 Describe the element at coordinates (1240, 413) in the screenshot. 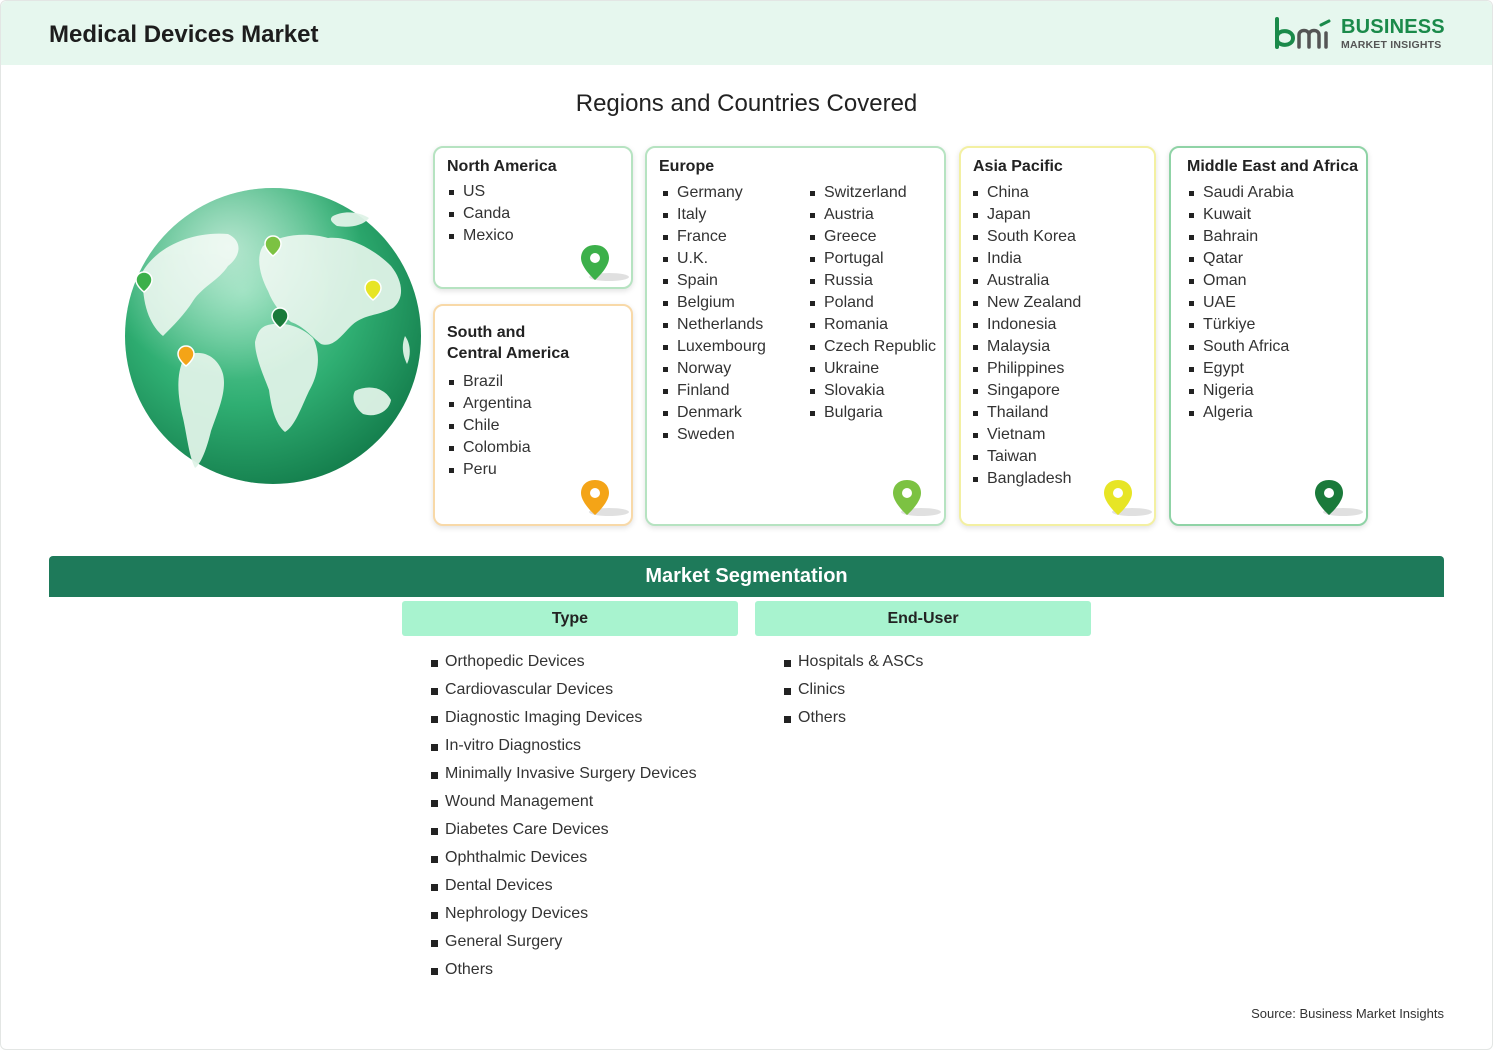

I see `country-item: Algeria` at that location.